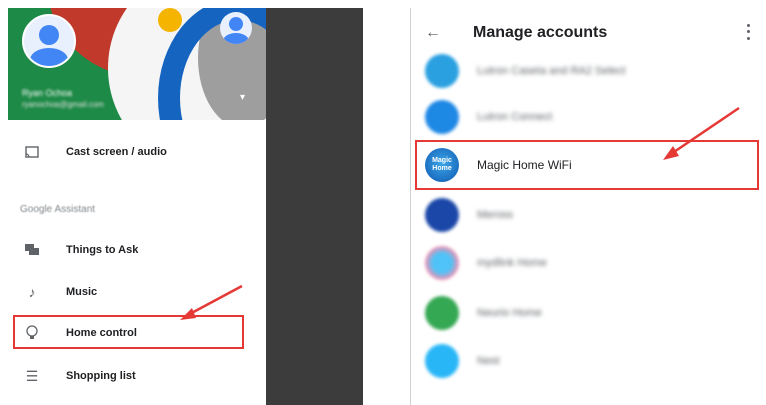 The height and width of the screenshot is (405, 766). I want to click on account-header: Ryan Ochoa ryanochoa@gmail.com ▾, so click(137, 64).